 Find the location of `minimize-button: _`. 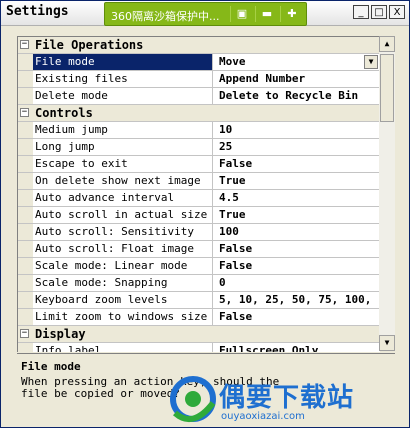

minimize-button: _ is located at coordinates (361, 12).